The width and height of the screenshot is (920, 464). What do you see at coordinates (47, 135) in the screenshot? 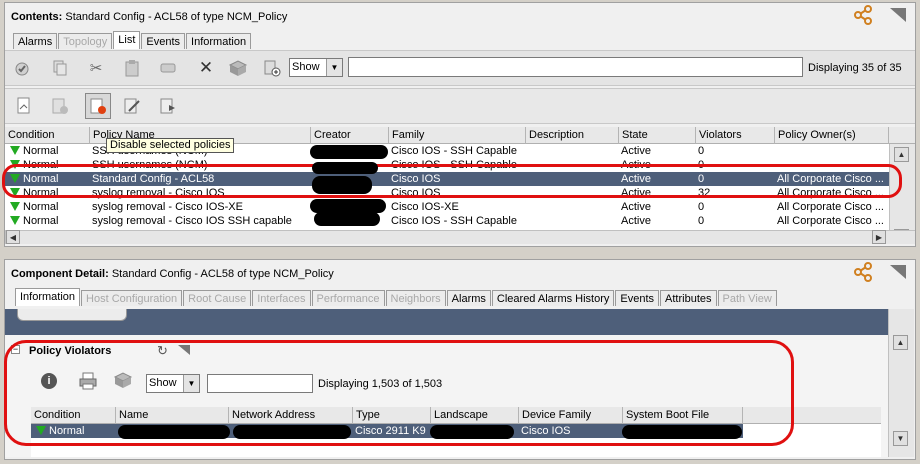
I see `column-header: Condition` at bounding box center [47, 135].